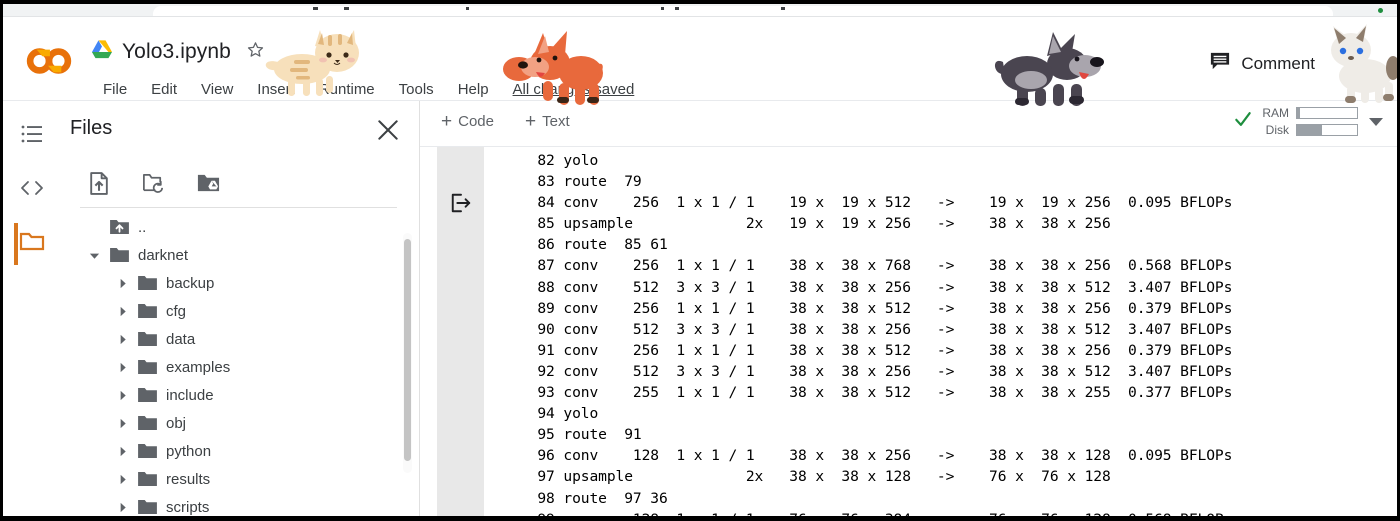 The width and height of the screenshot is (1400, 521). Describe the element at coordinates (188, 507) in the screenshot. I see `tree-item-label: scripts` at that location.